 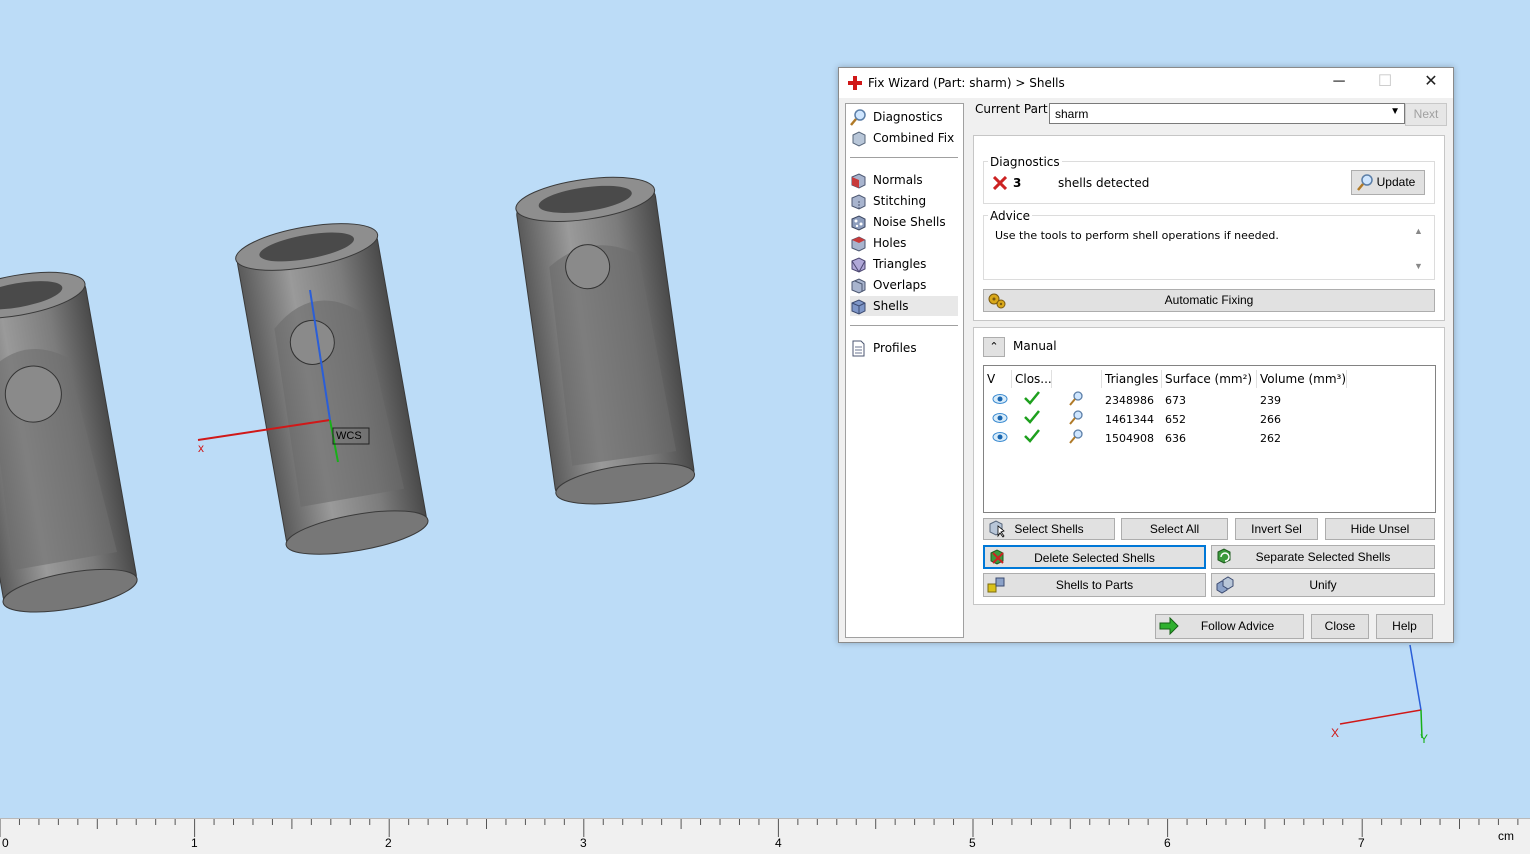 What do you see at coordinates (778, 843) in the screenshot?
I see `ruler-tick-4: 4` at bounding box center [778, 843].